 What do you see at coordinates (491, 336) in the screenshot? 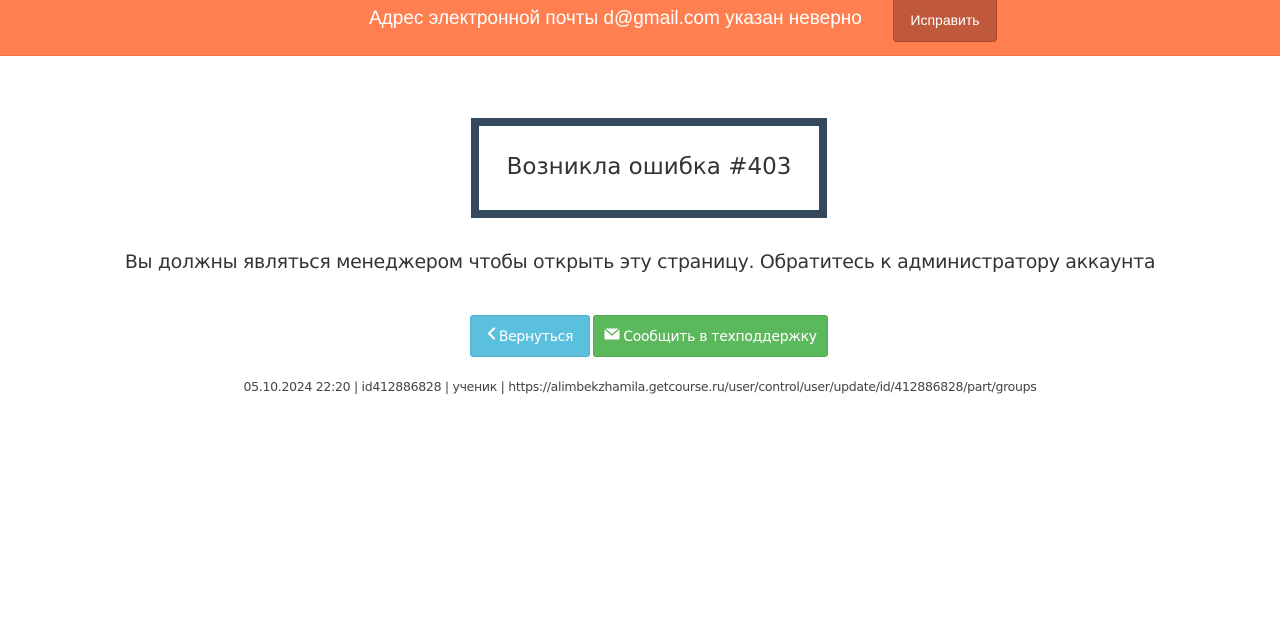
I see `chevron-left-icon` at bounding box center [491, 336].